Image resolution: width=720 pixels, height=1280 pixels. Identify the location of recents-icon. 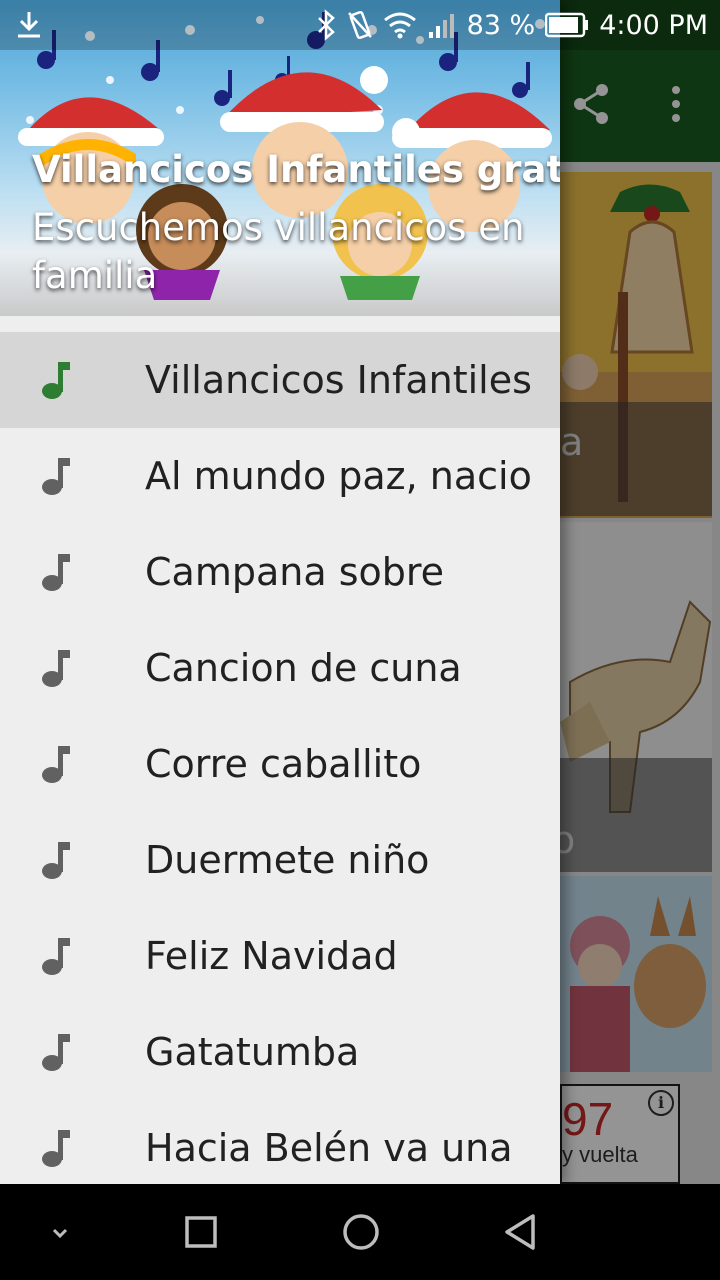
(201, 1232).